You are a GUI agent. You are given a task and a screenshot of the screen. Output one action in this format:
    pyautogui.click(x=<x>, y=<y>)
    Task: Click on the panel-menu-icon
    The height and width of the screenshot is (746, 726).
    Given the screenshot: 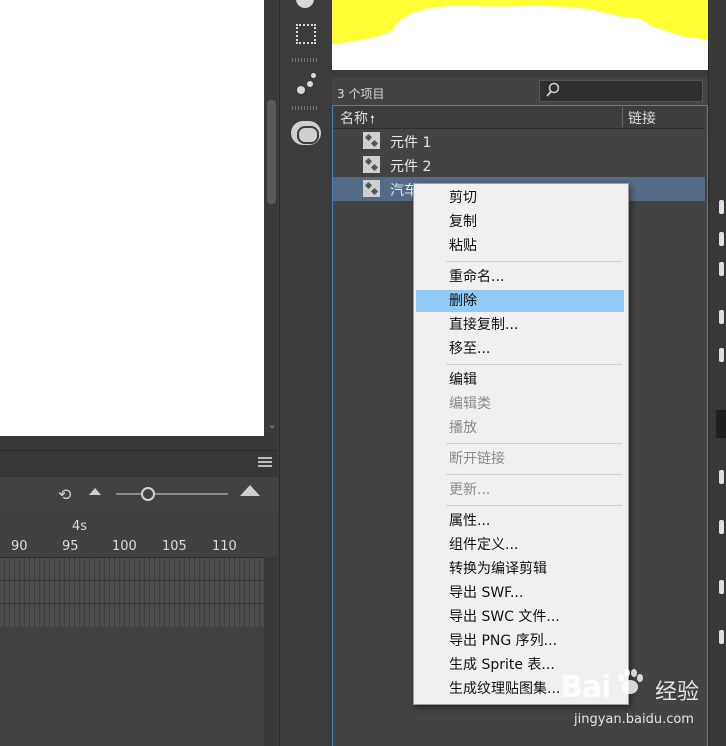 What is the action you would take?
    pyautogui.click(x=265, y=462)
    